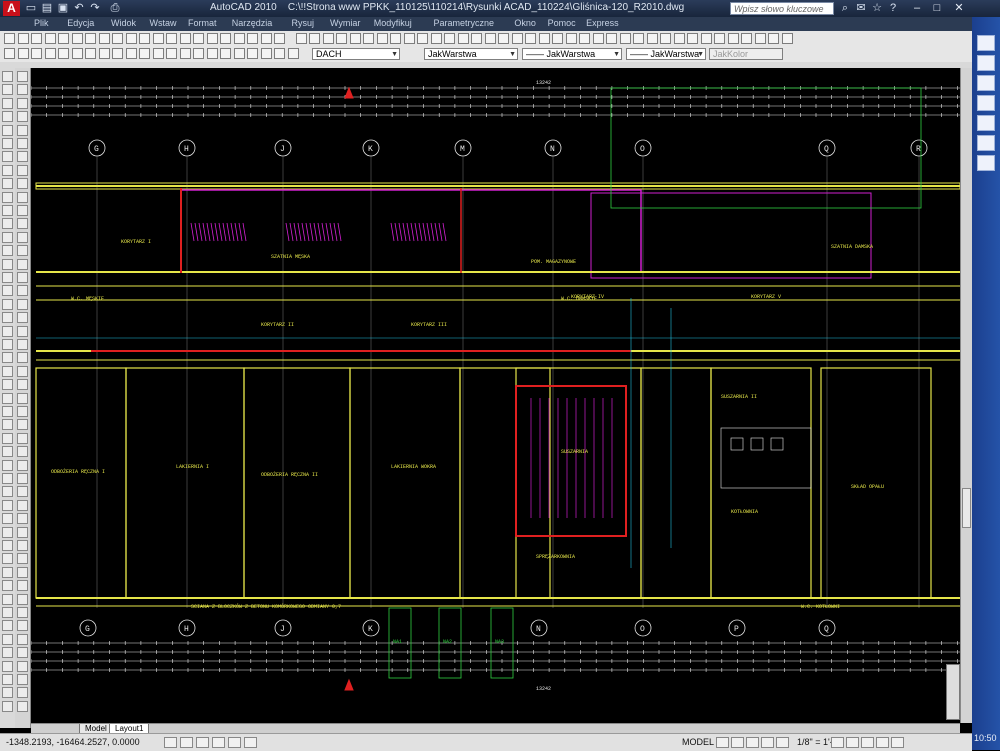 This screenshot has width=1000, height=751. What do you see at coordinates (47, 8) in the screenshot?
I see `open-icon: ▤` at bounding box center [47, 8].